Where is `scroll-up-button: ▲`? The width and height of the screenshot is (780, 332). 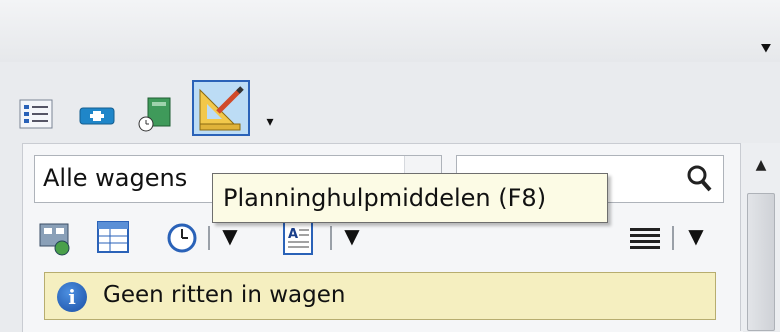 scroll-up-button: ▲ is located at coordinates (761, 165).